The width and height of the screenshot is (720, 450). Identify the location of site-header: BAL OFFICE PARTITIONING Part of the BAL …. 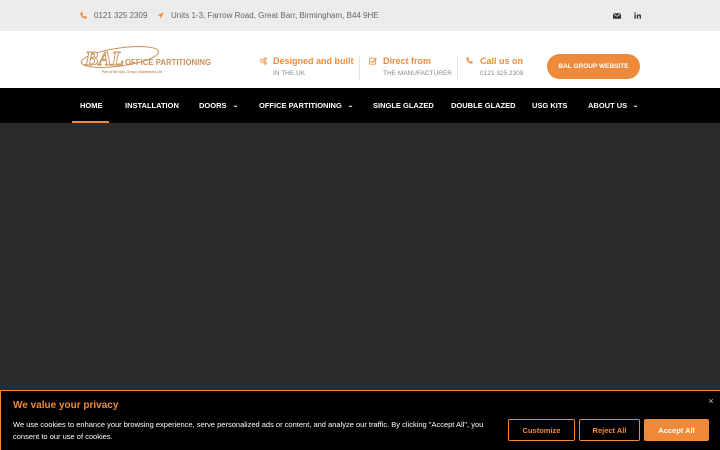
(360, 59).